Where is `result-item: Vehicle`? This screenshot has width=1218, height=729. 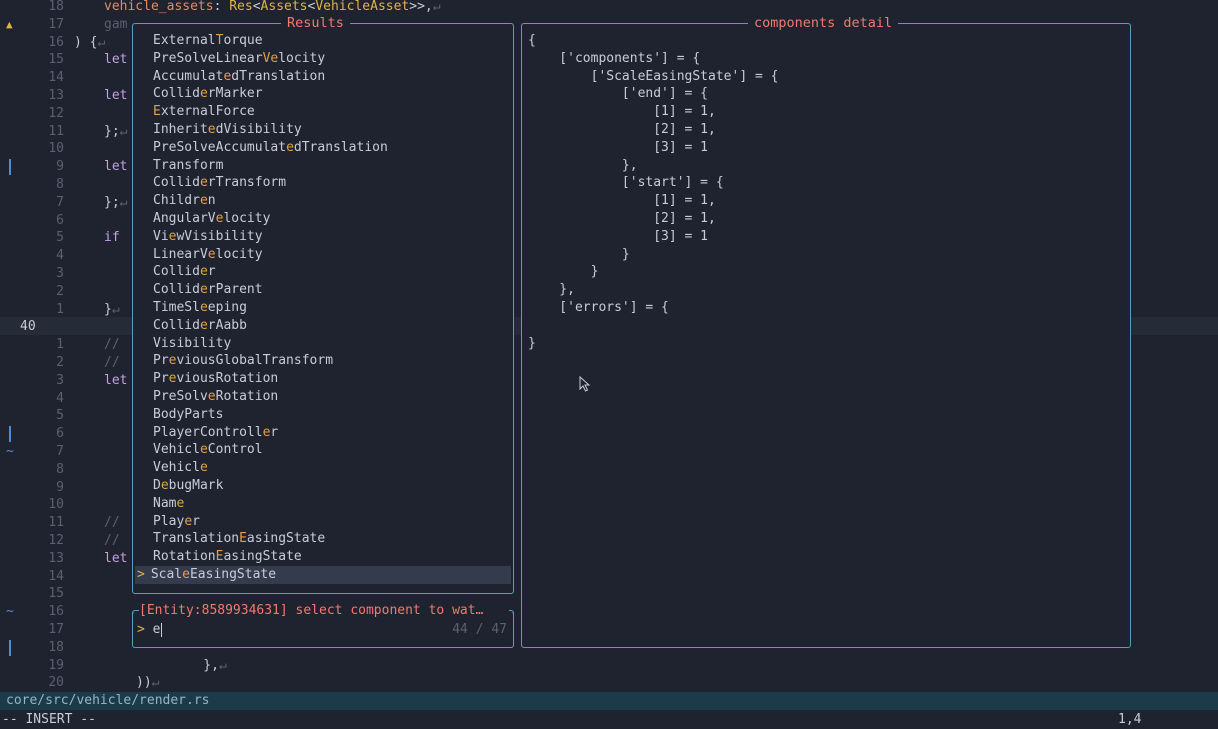
result-item: Vehicle is located at coordinates (180, 468).